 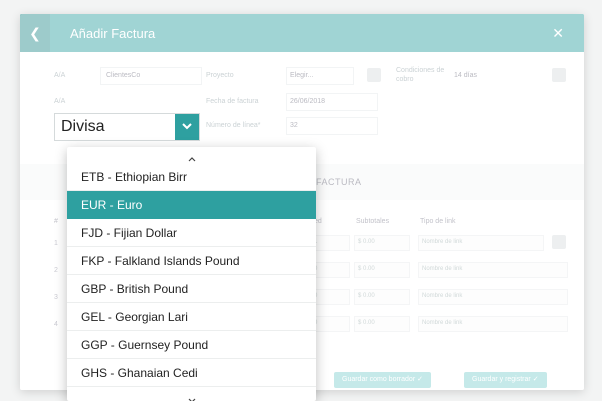 I want to click on currency-option: GBP - British Pound, so click(x=191, y=289).